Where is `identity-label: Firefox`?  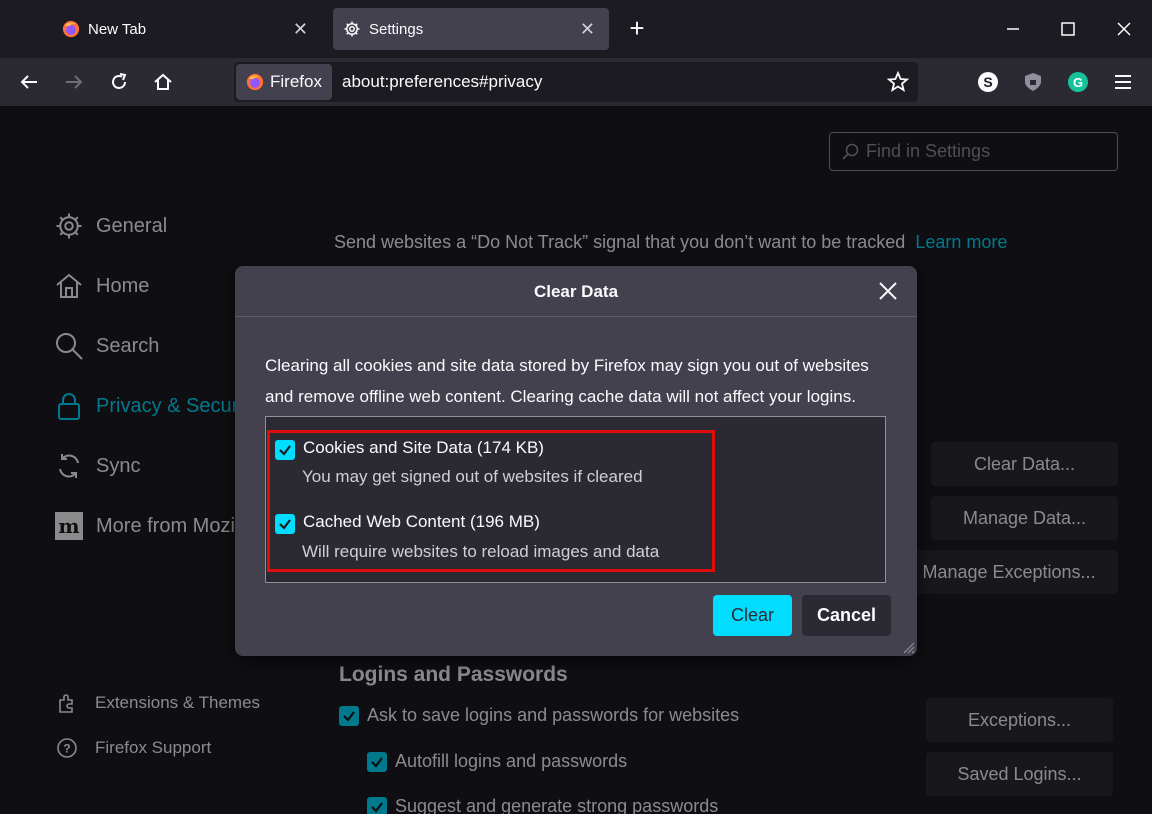
identity-label: Firefox is located at coordinates (296, 81).